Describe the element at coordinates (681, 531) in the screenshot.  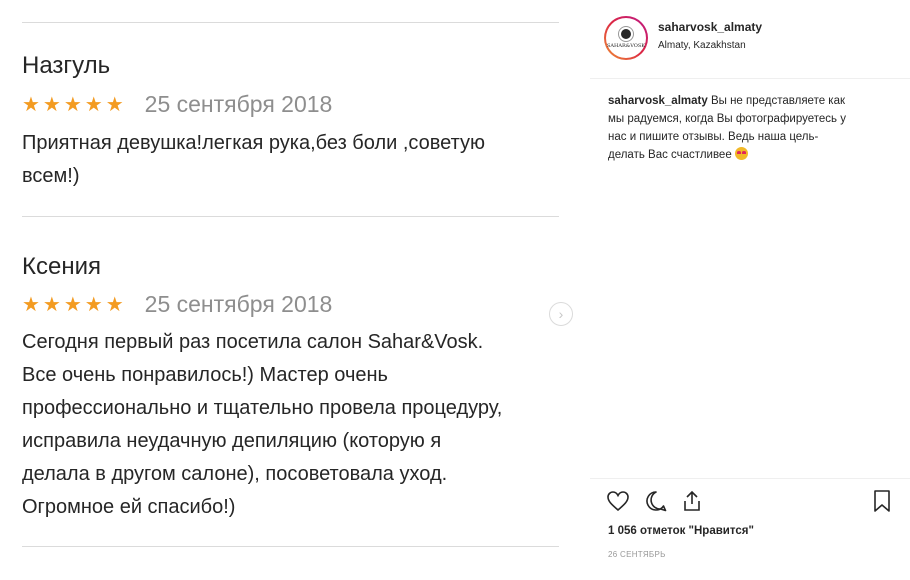
I see `likes-count: 1 056 отметок "Нравится"` at that location.